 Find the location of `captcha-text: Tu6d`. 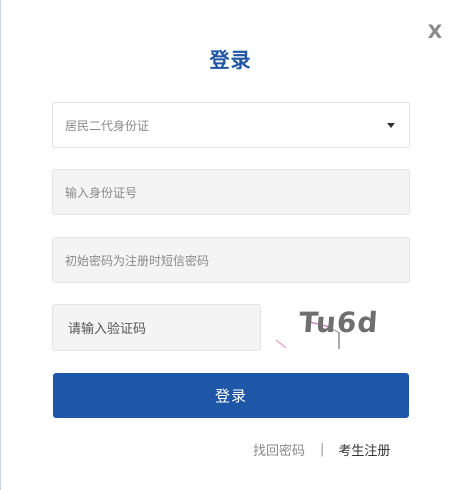

captcha-text: Tu6d is located at coordinates (338, 322).